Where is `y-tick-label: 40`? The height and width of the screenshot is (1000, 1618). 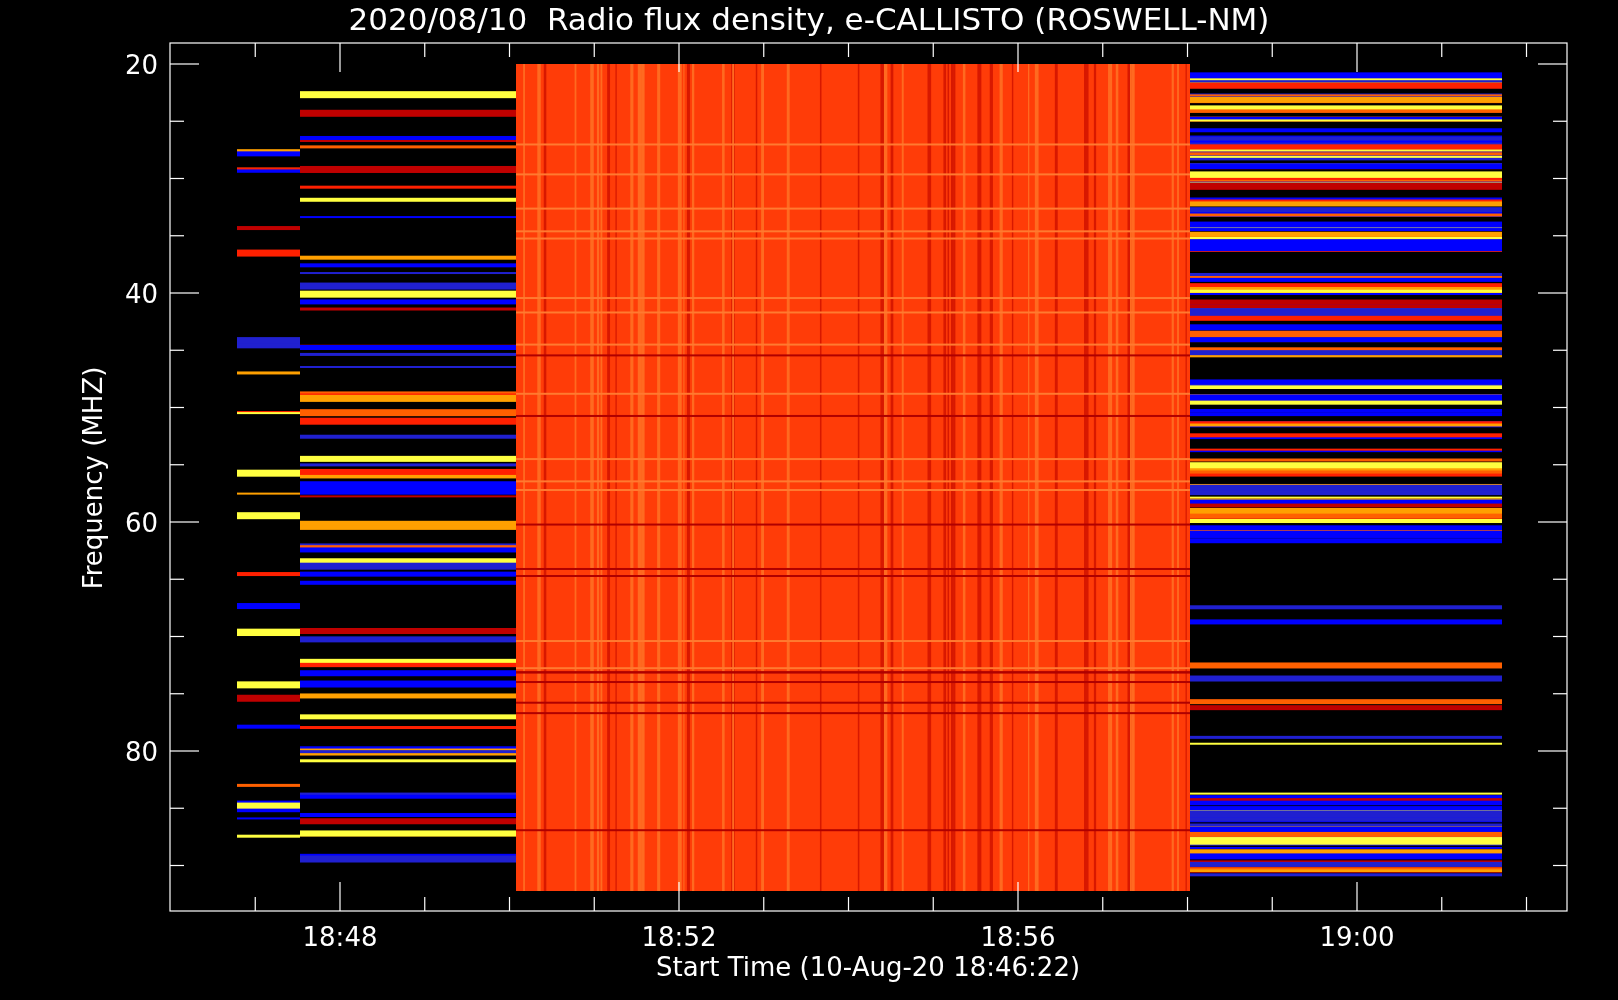
y-tick-label: 40 is located at coordinates (141, 294).